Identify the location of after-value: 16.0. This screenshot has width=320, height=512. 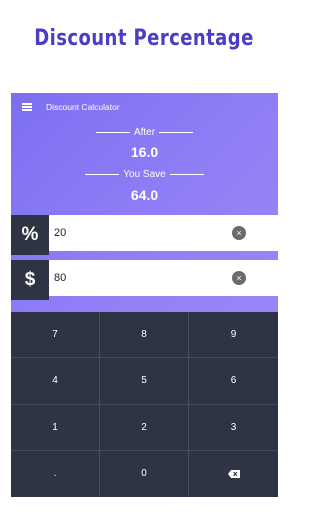
(144, 152).